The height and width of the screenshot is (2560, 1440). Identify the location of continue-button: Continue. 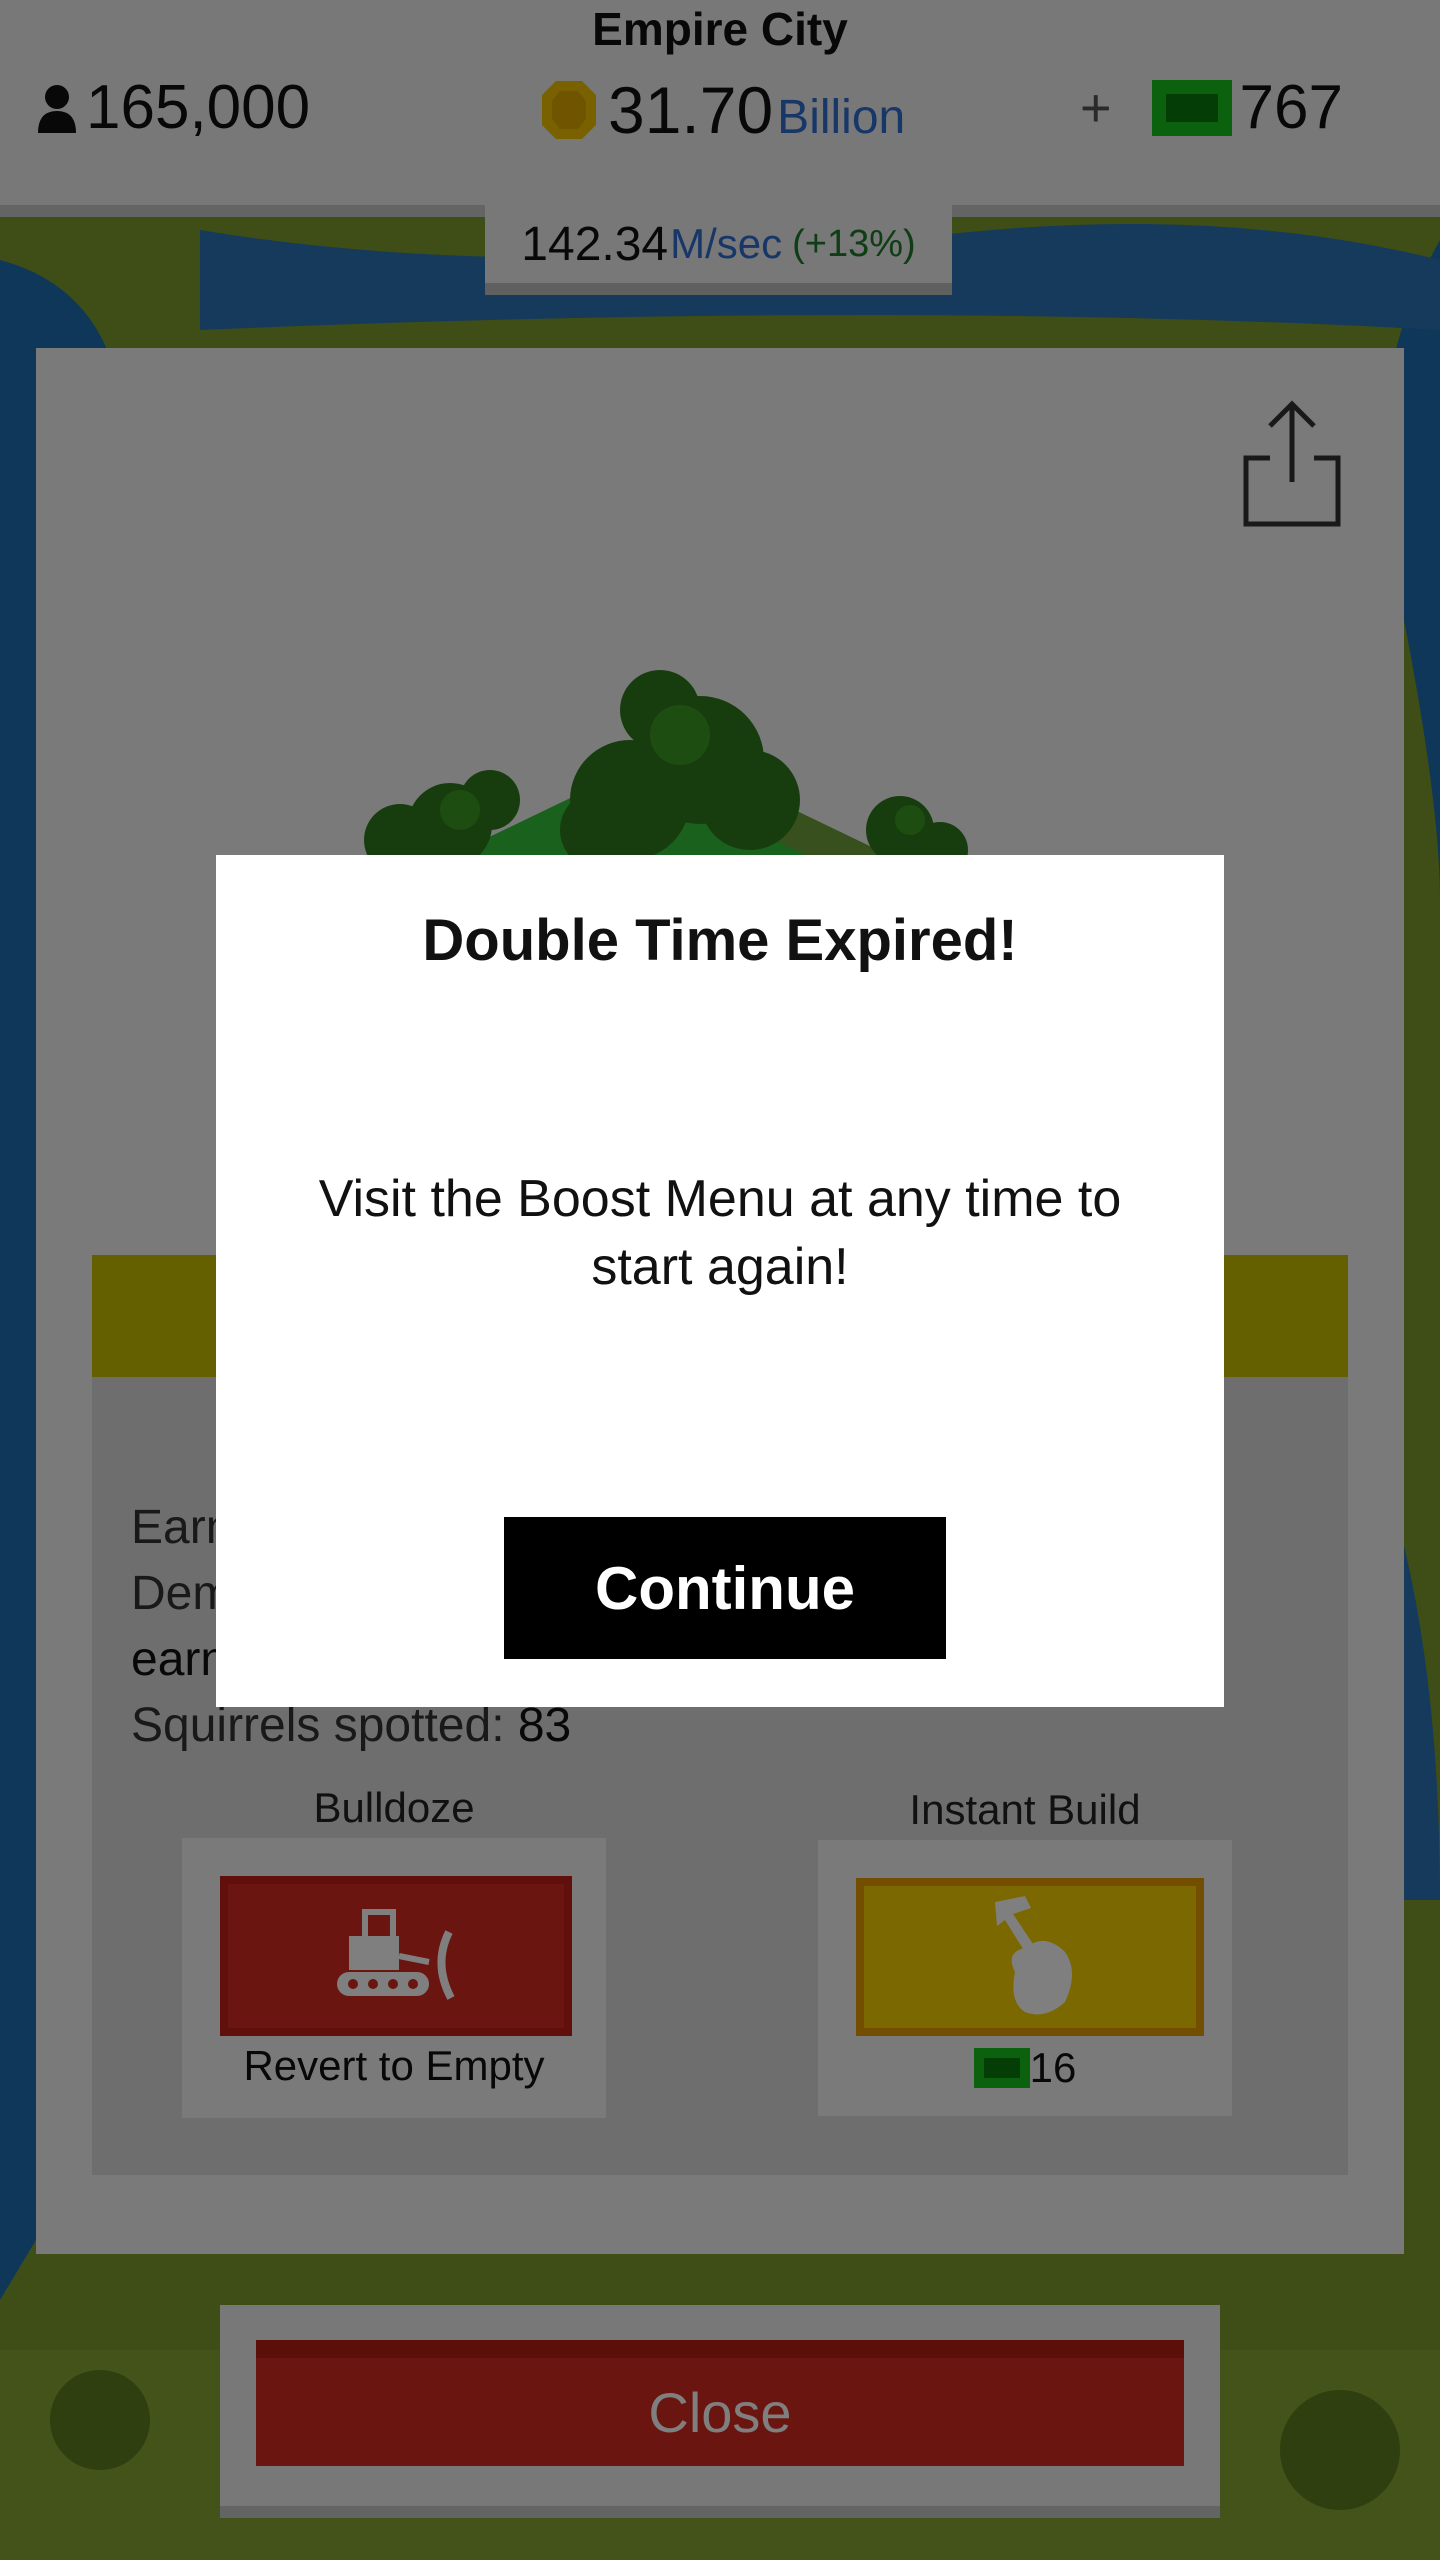
(725, 1588).